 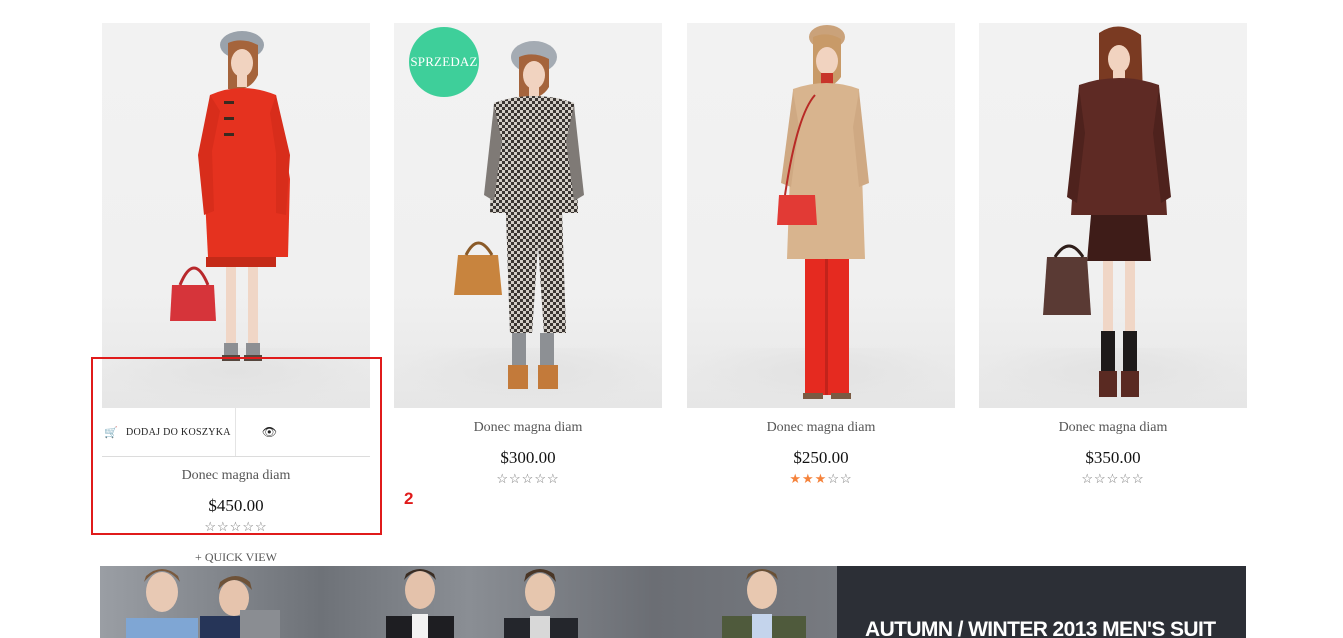 I want to click on banner-image, so click(x=468, y=602).